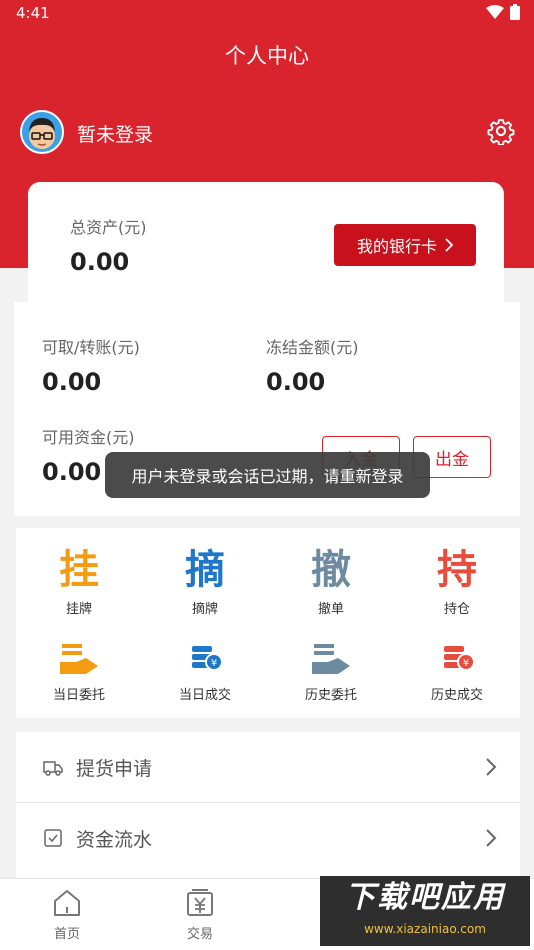 This screenshot has width=534, height=950. What do you see at coordinates (115, 133) in the screenshot?
I see `login-status-text: 暂未登录` at bounding box center [115, 133].